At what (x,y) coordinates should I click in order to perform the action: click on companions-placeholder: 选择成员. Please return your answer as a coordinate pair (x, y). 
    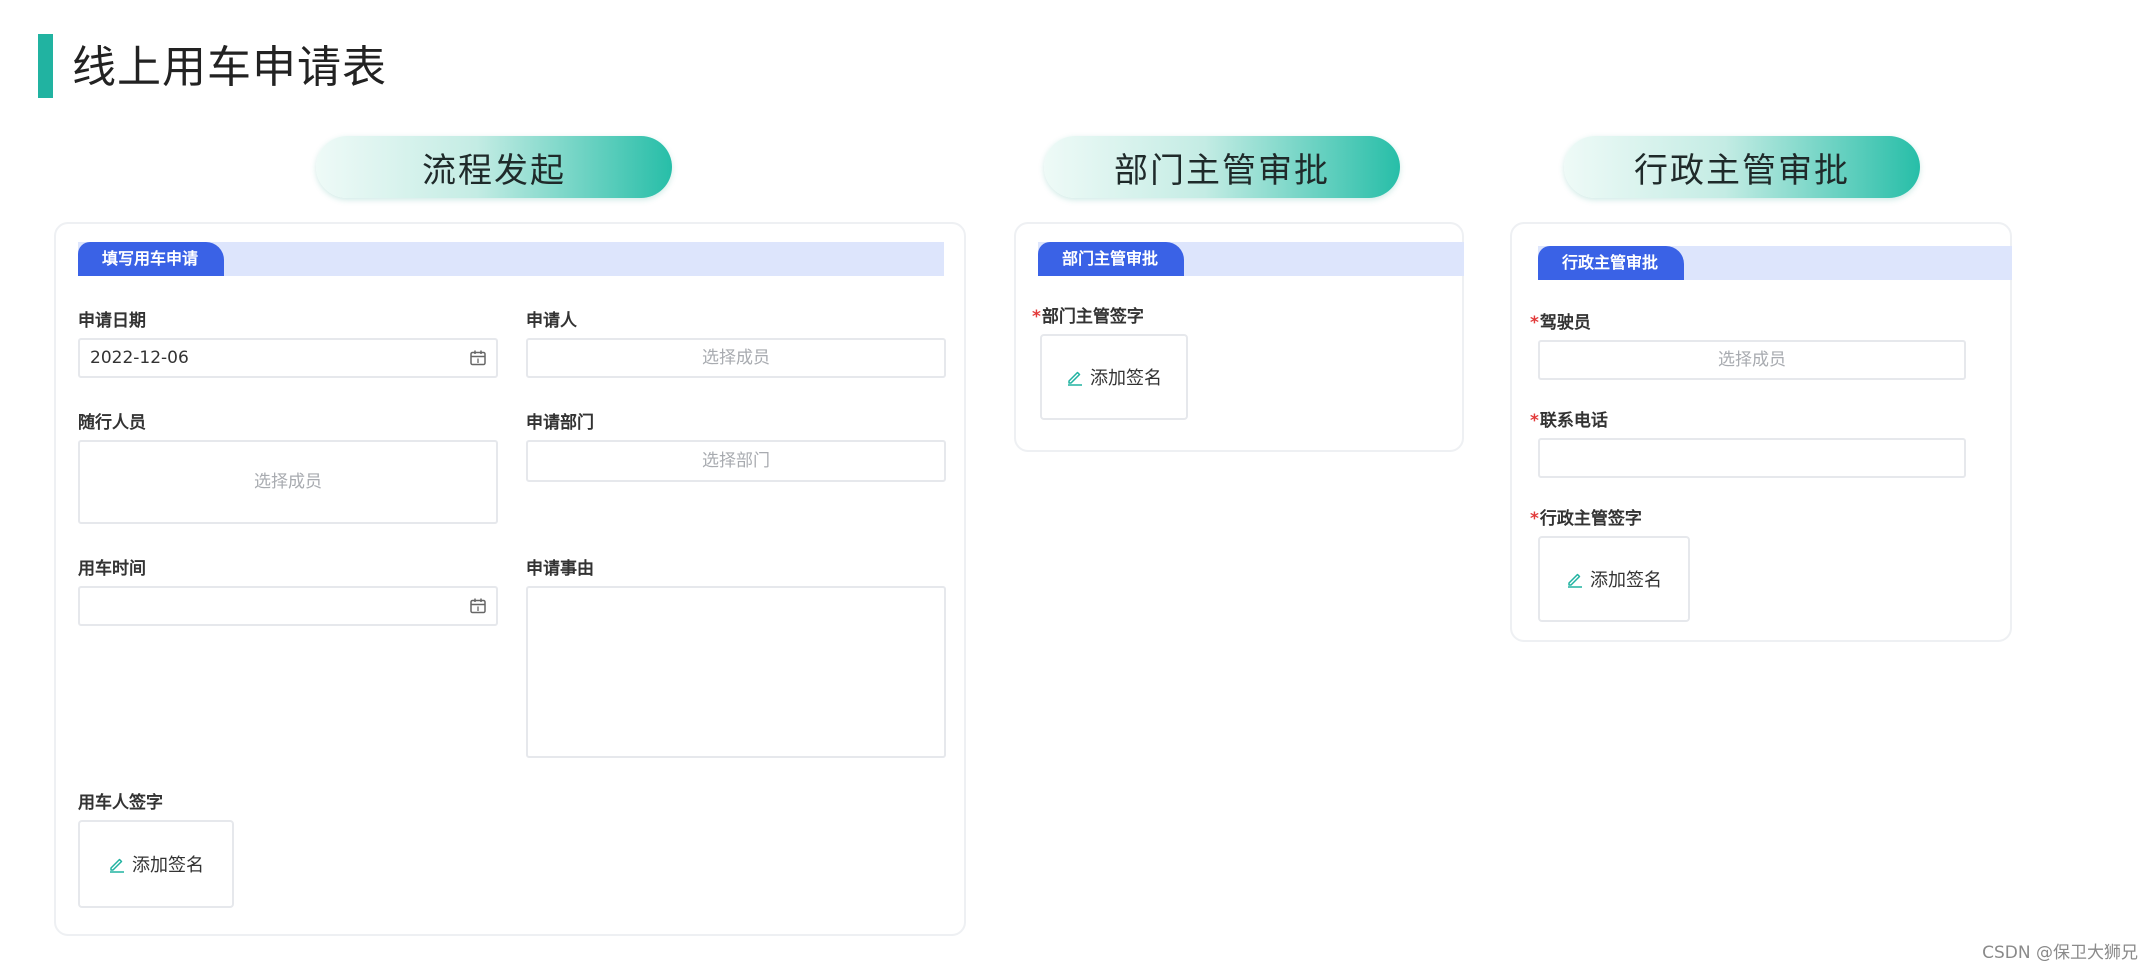
    Looking at the image, I should click on (288, 482).